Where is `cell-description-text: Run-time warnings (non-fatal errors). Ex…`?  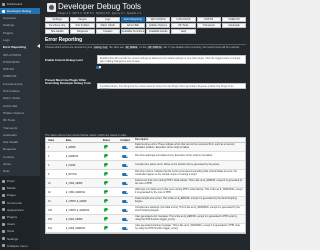
cell-description-text: Run-time warnings (non-fatal errors). Ex… is located at coordinates (174, 155).